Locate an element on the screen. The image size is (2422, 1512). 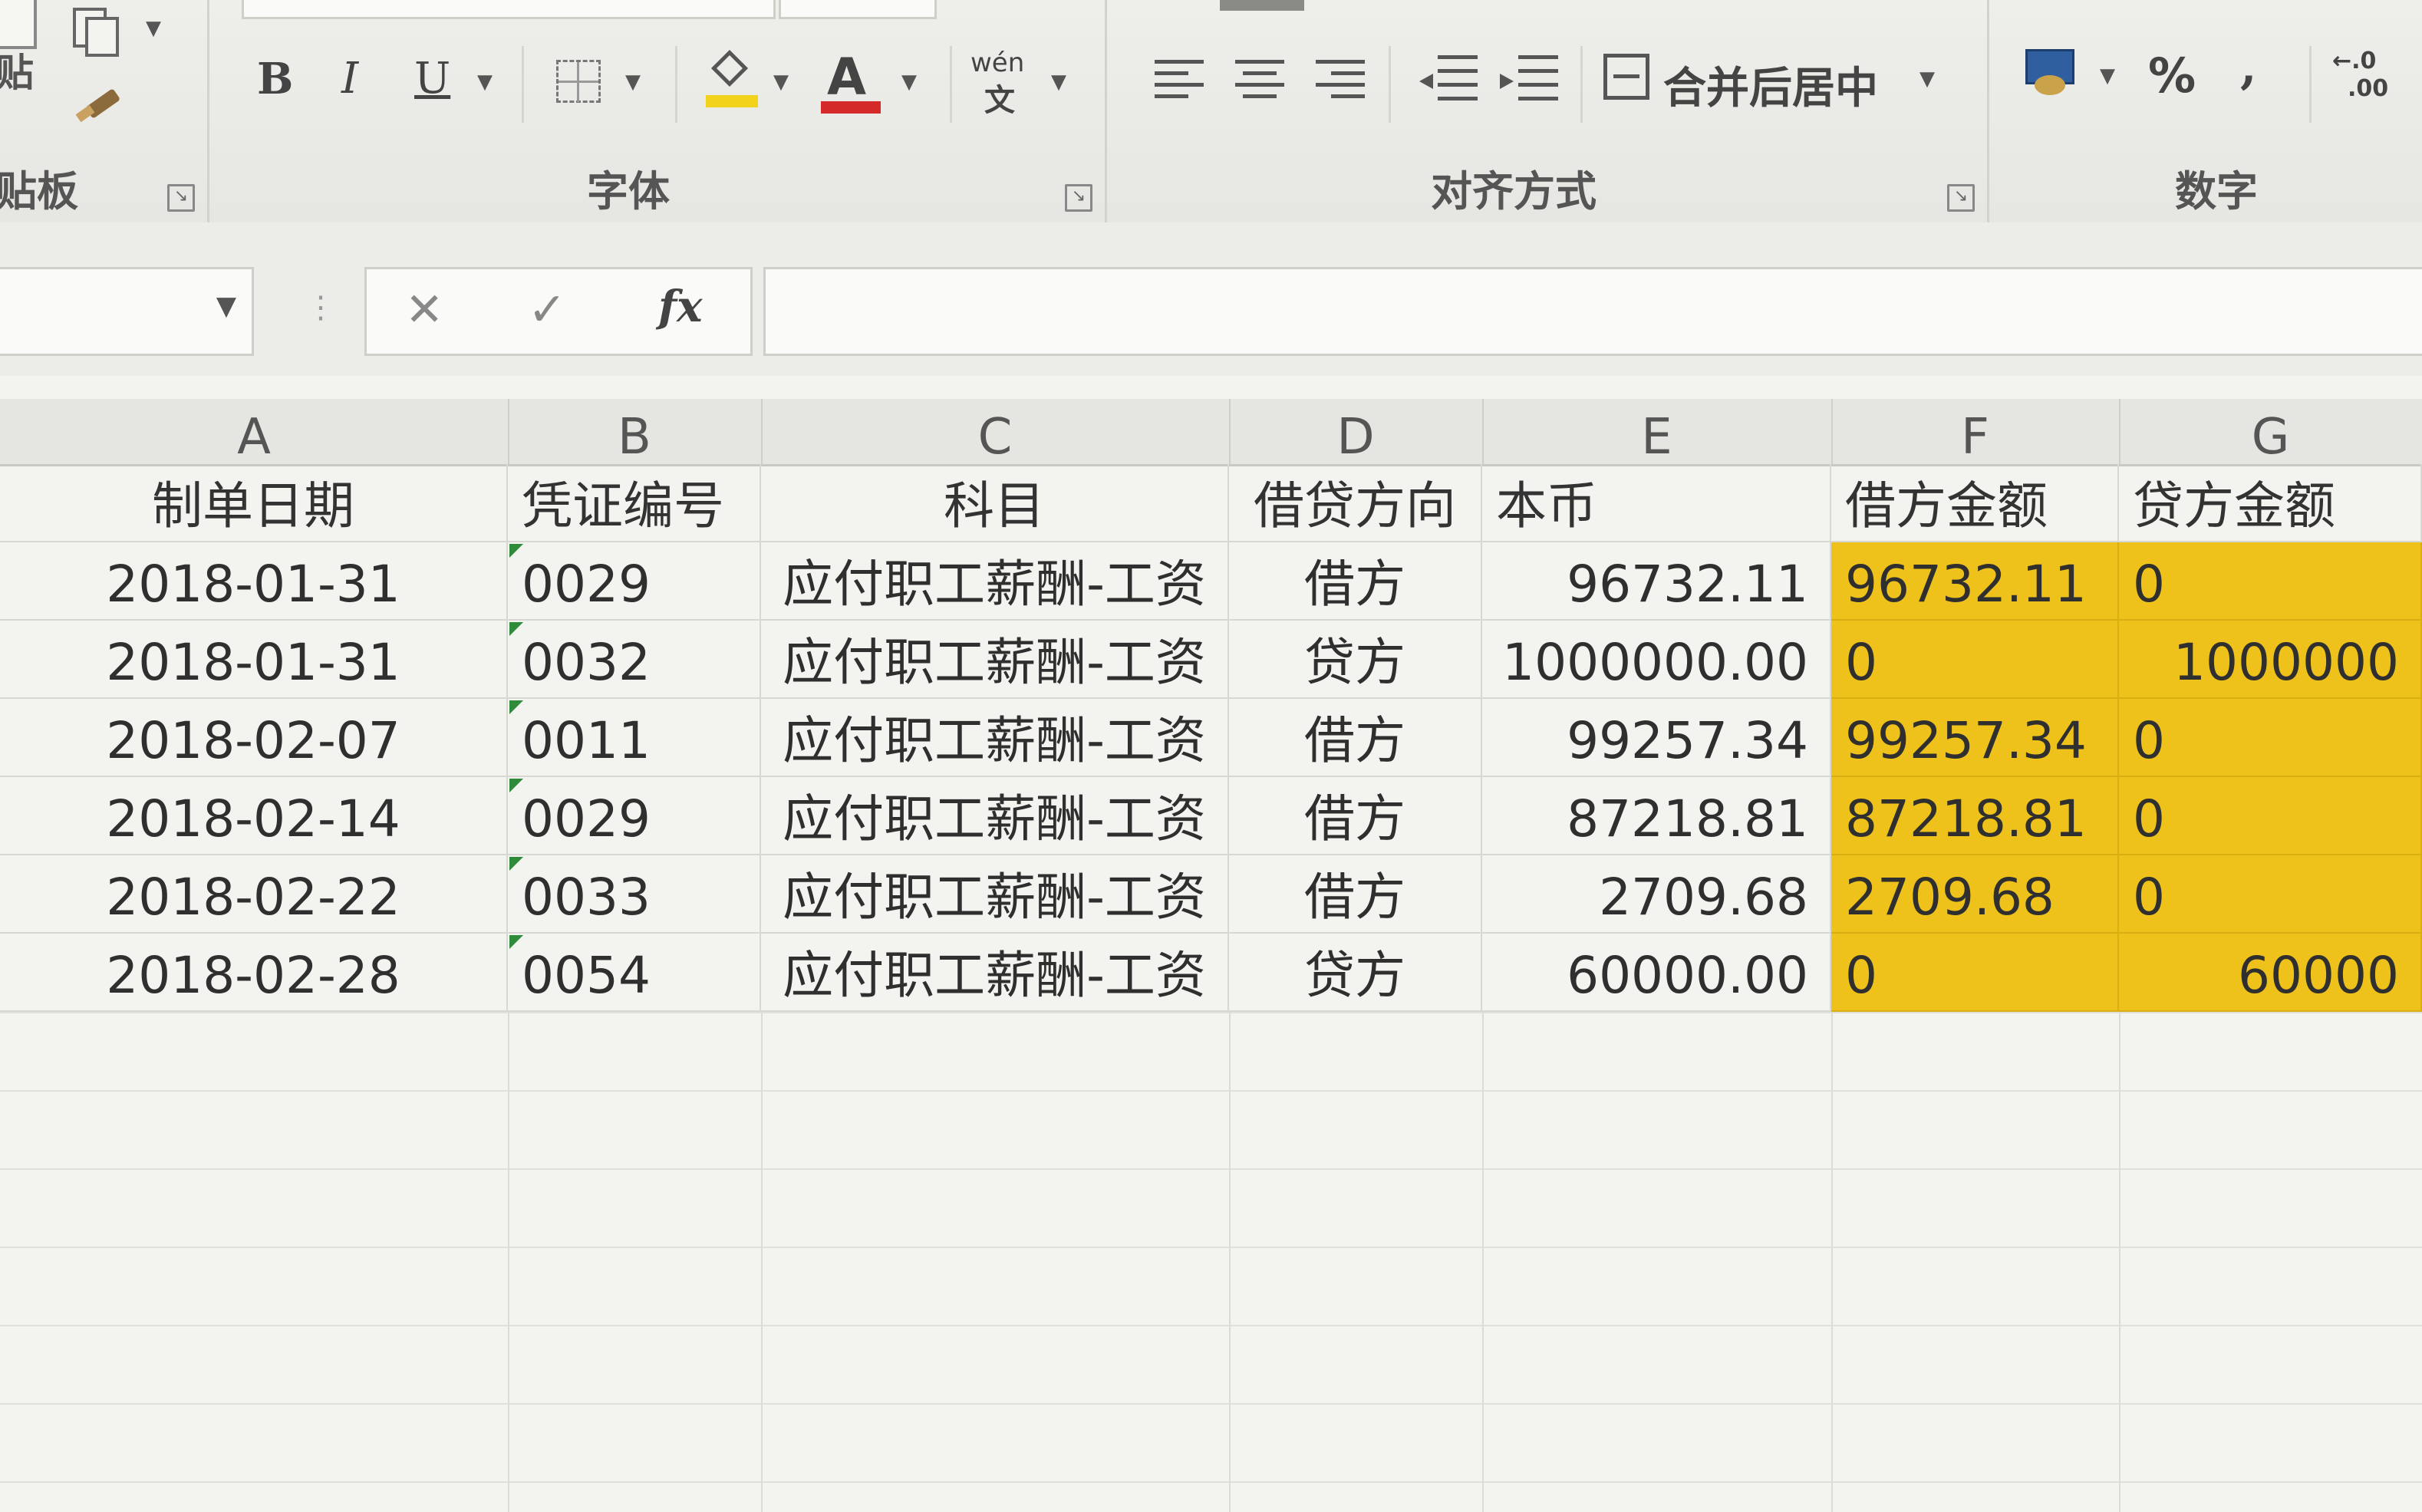
cell-voucher: 0033 is located at coordinates (634, 894).